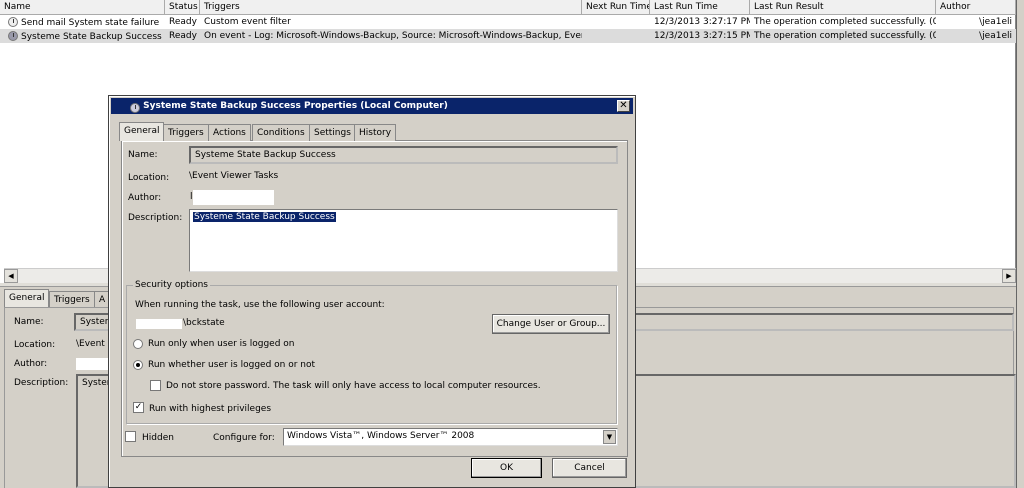  Describe the element at coordinates (204, 323) in the screenshot. I see `account-value: \bckstate` at that location.